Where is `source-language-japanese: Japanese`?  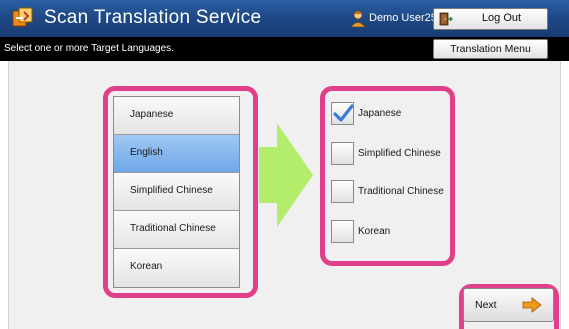
source-language-japanese: Japanese is located at coordinates (176, 116).